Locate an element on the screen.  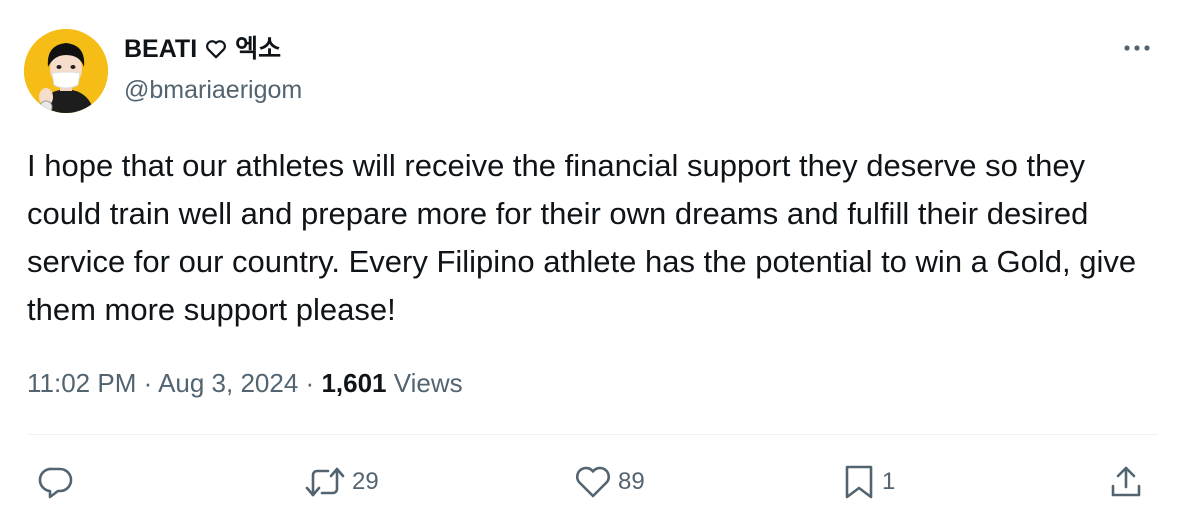
author-name-suffix: 엑소 is located at coordinates (258, 49).